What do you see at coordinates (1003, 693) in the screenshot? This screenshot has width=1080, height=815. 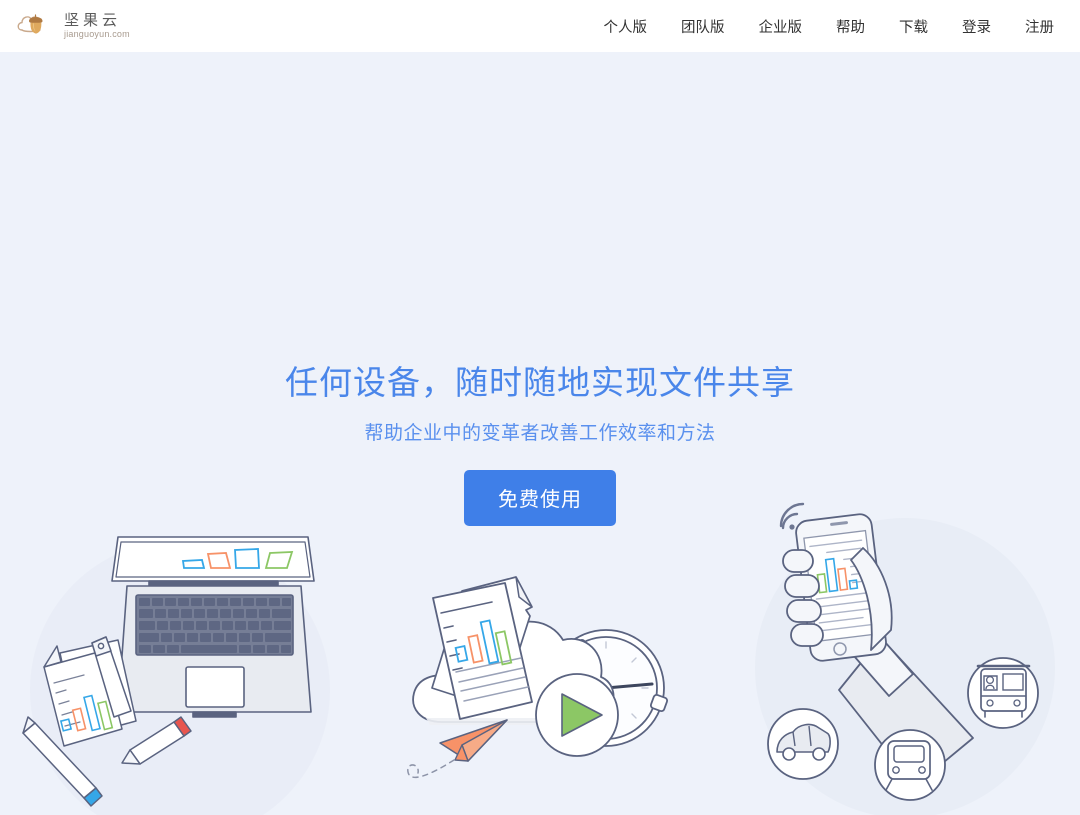 I see `bus-icon` at bounding box center [1003, 693].